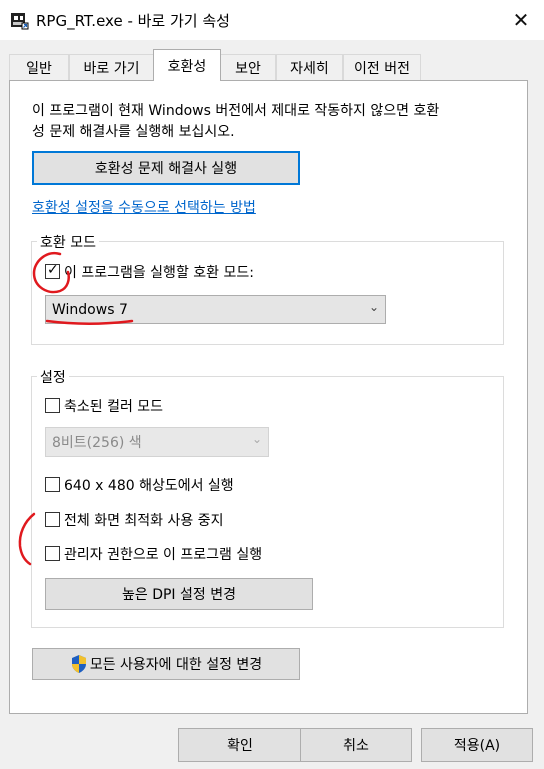 Image resolution: width=544 pixels, height=769 pixels. I want to click on tab-label: 보안, so click(248, 68).